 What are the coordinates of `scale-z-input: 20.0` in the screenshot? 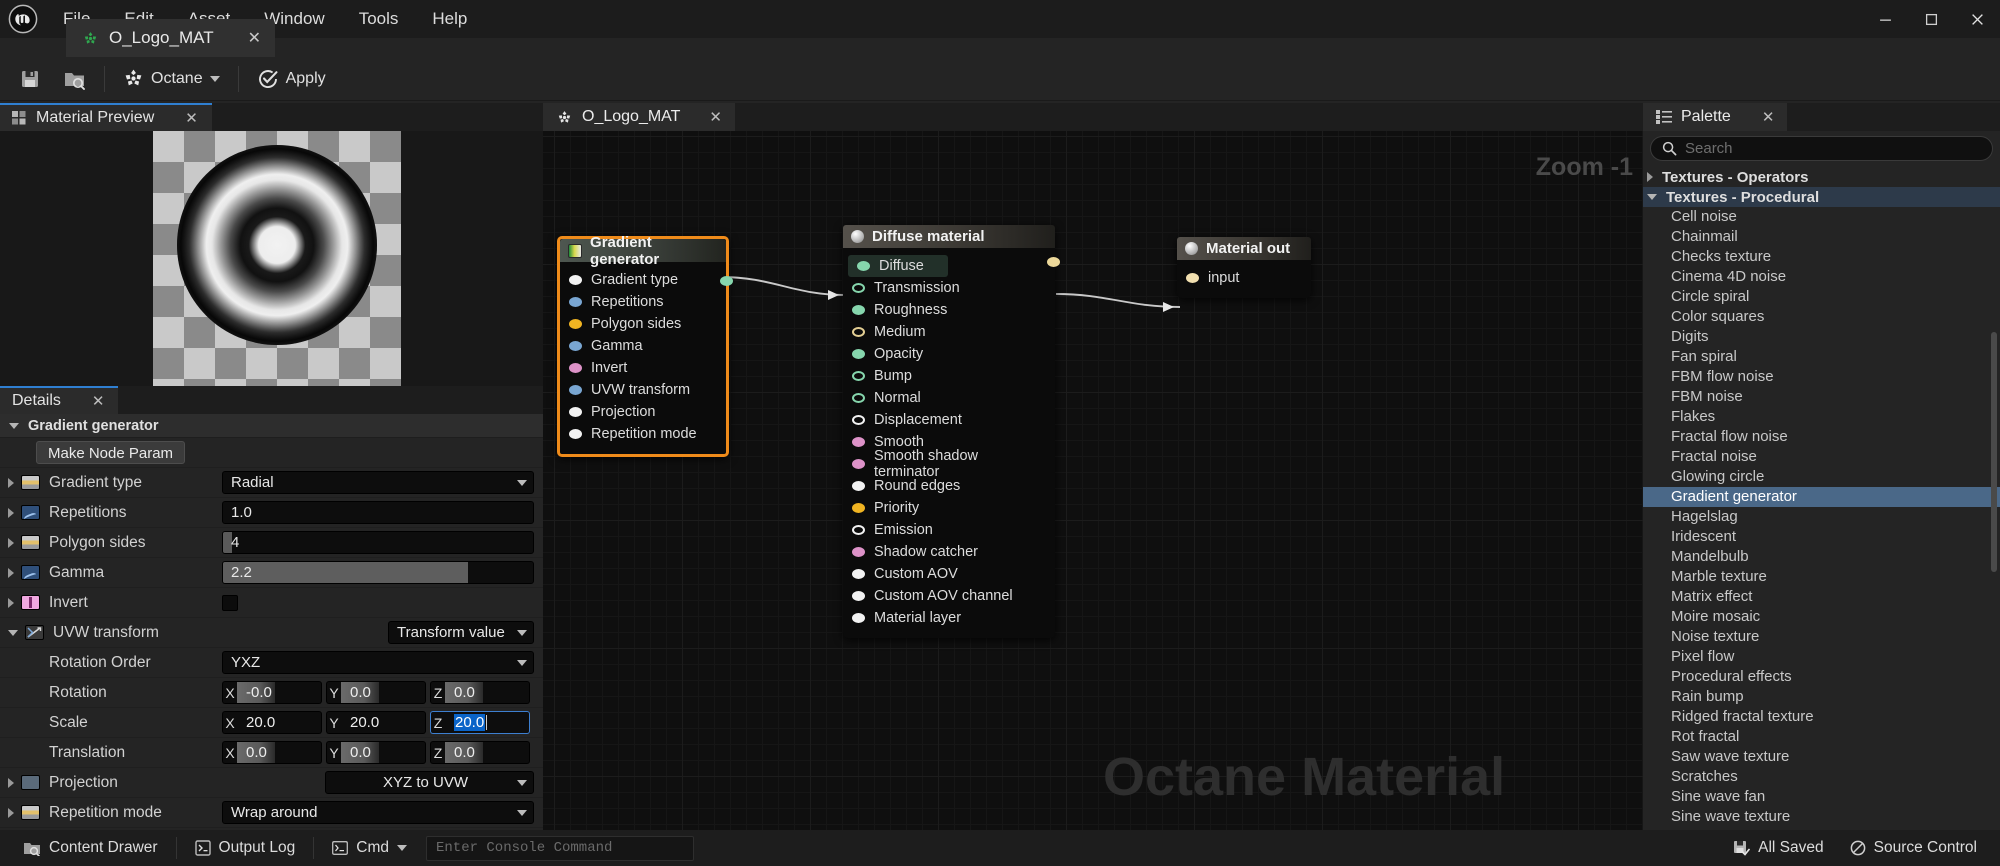 It's located at (487, 722).